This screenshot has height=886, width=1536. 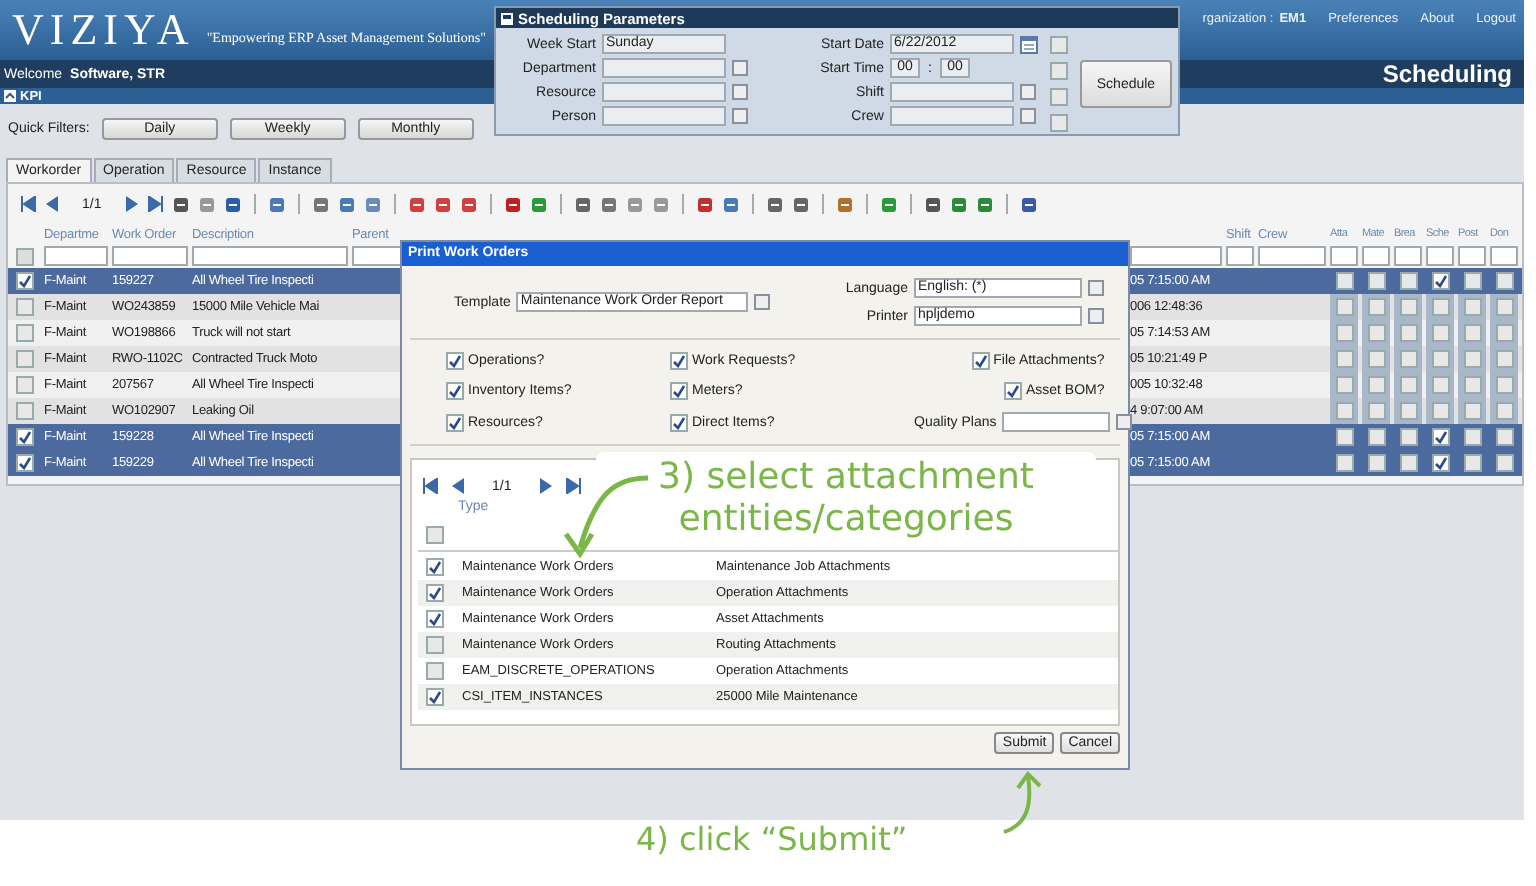 What do you see at coordinates (846, 498) in the screenshot?
I see `callout-text: 3) select attachment entities/categories` at bounding box center [846, 498].